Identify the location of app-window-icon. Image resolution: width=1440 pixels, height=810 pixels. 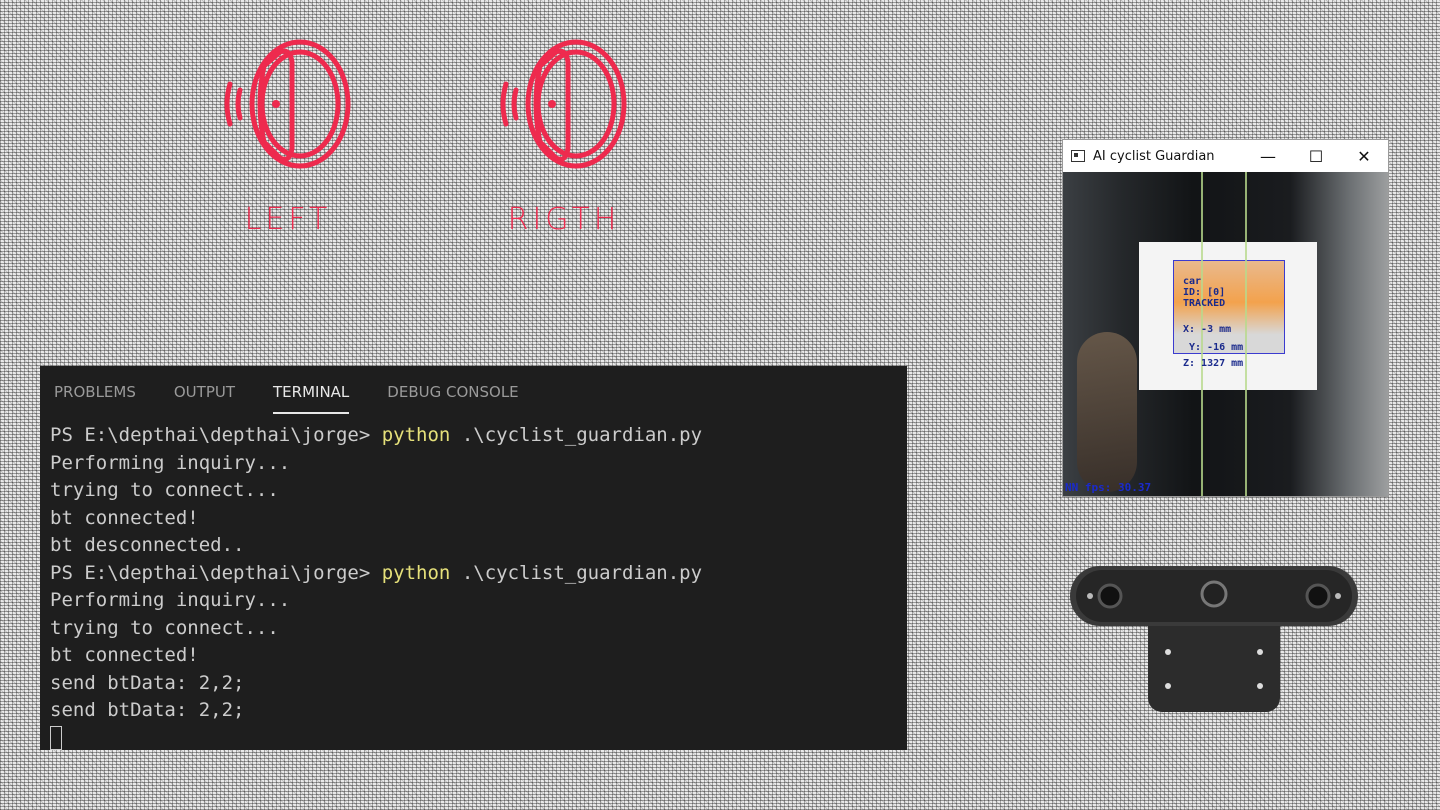
(1078, 156).